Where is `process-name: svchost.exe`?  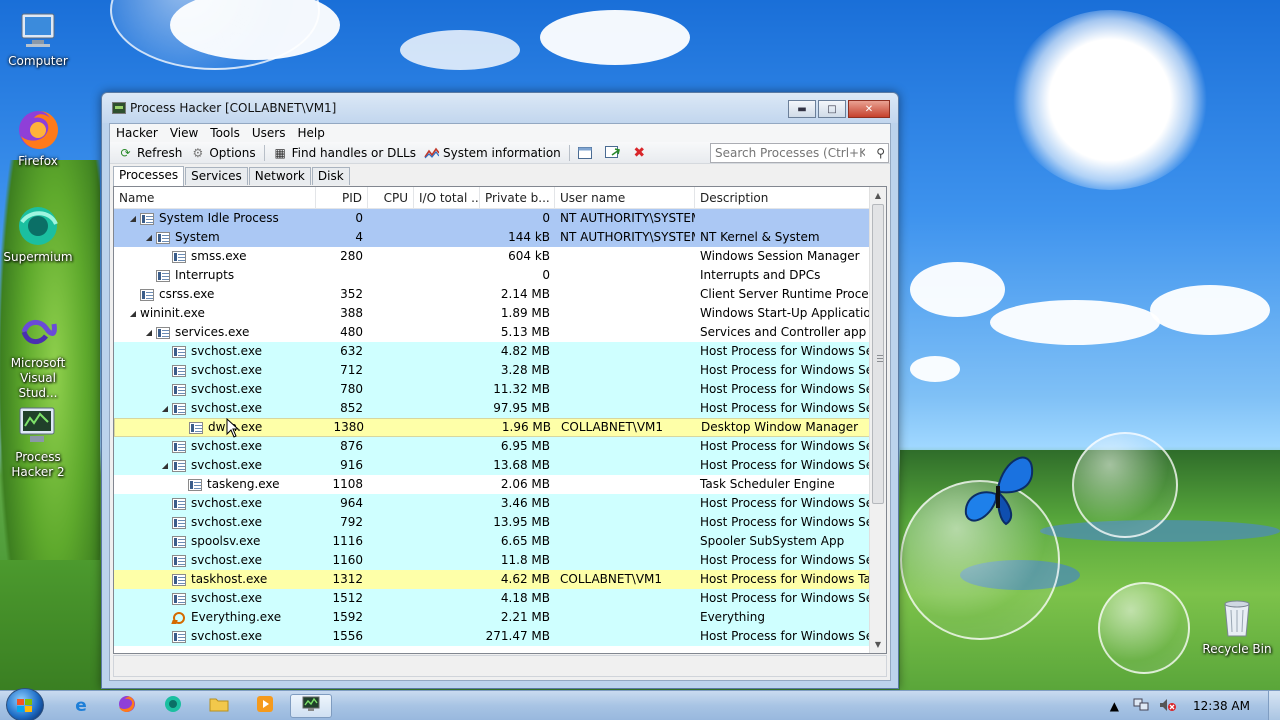 process-name: svchost.exe is located at coordinates (226, 370).